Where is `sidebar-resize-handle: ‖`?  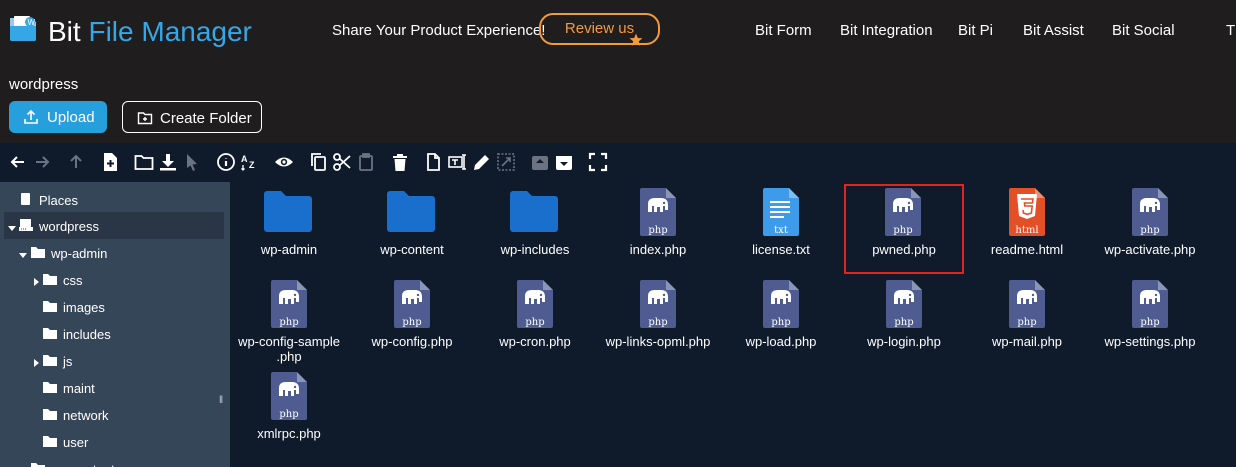 sidebar-resize-handle: ‖ is located at coordinates (222, 401).